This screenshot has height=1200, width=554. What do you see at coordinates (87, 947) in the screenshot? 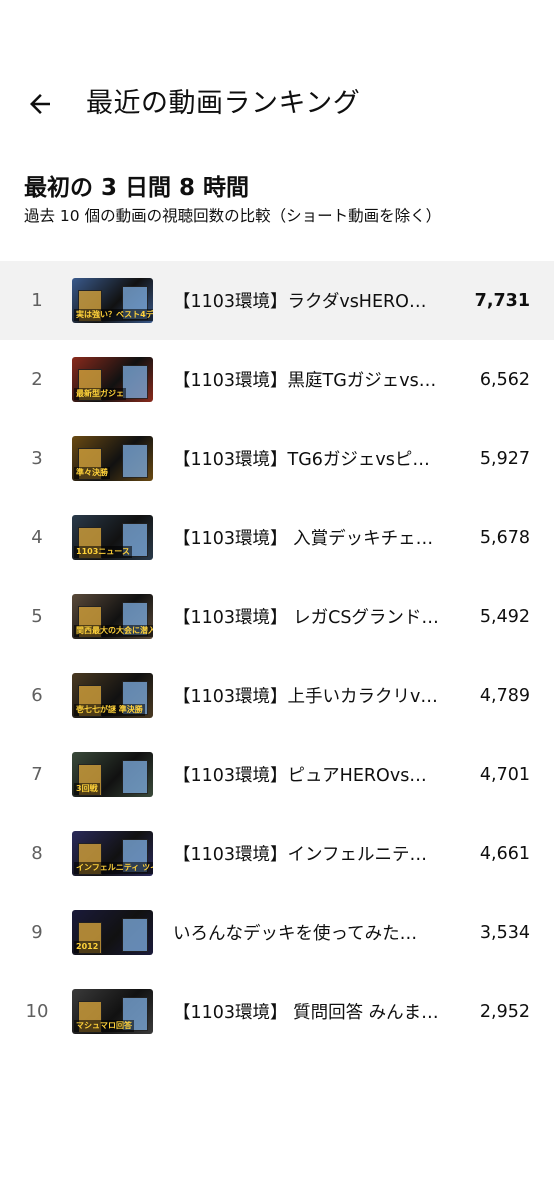
I see `thumbnail-caption: 2012` at bounding box center [87, 947].